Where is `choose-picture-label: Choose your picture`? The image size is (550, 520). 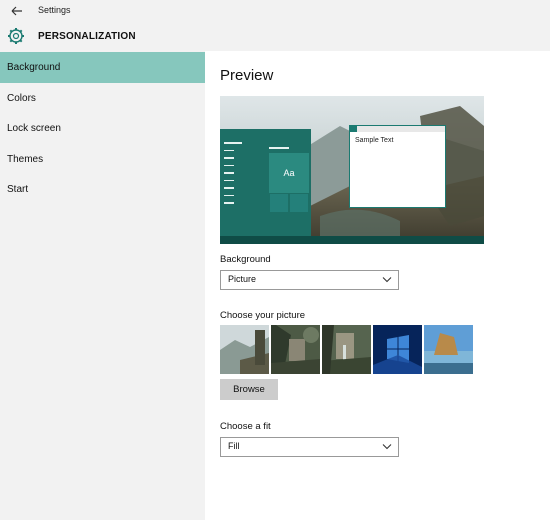 choose-picture-label: Choose your picture is located at coordinates (263, 315).